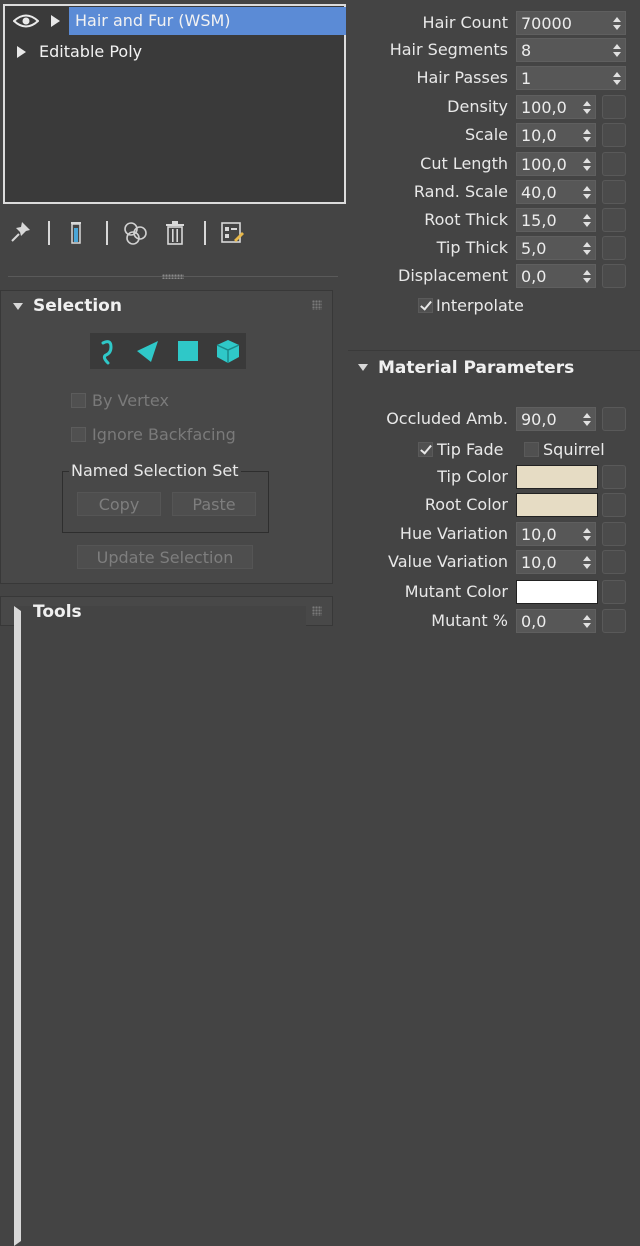 This screenshot has height=1246, width=640. I want to click on squirrel-checkbox, so click(531, 449).